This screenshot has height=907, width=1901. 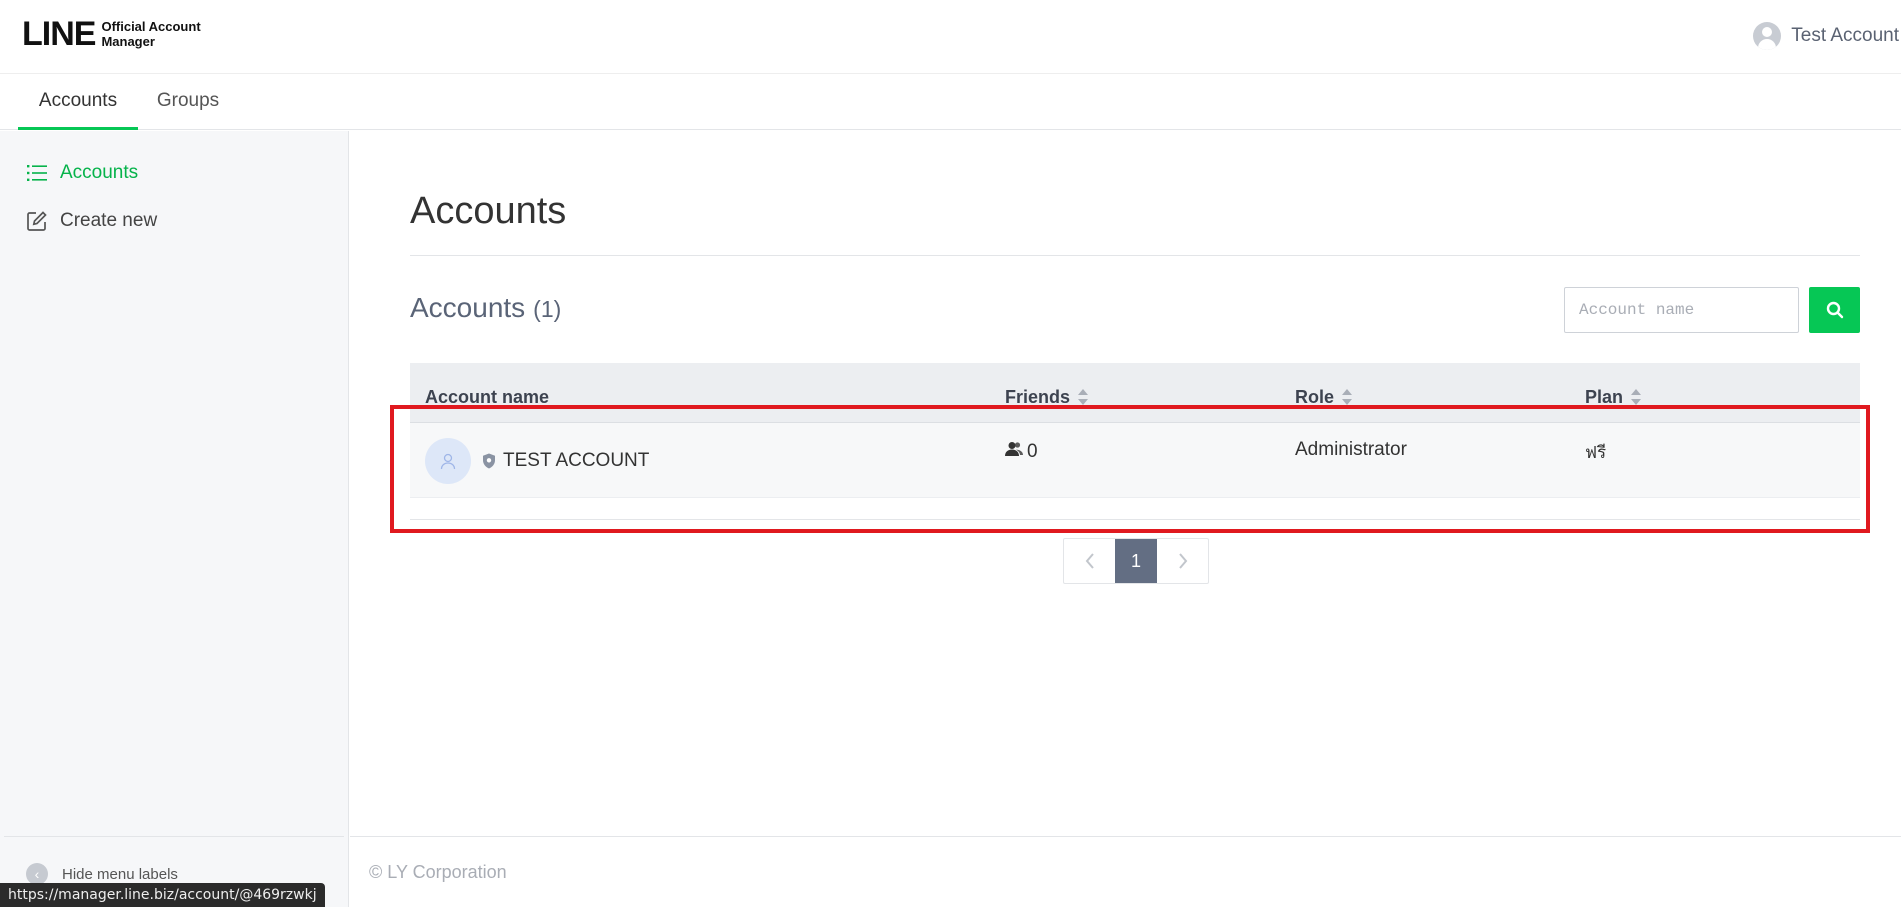 What do you see at coordinates (1125, 836) in the screenshot?
I see `footer-divider` at bounding box center [1125, 836].